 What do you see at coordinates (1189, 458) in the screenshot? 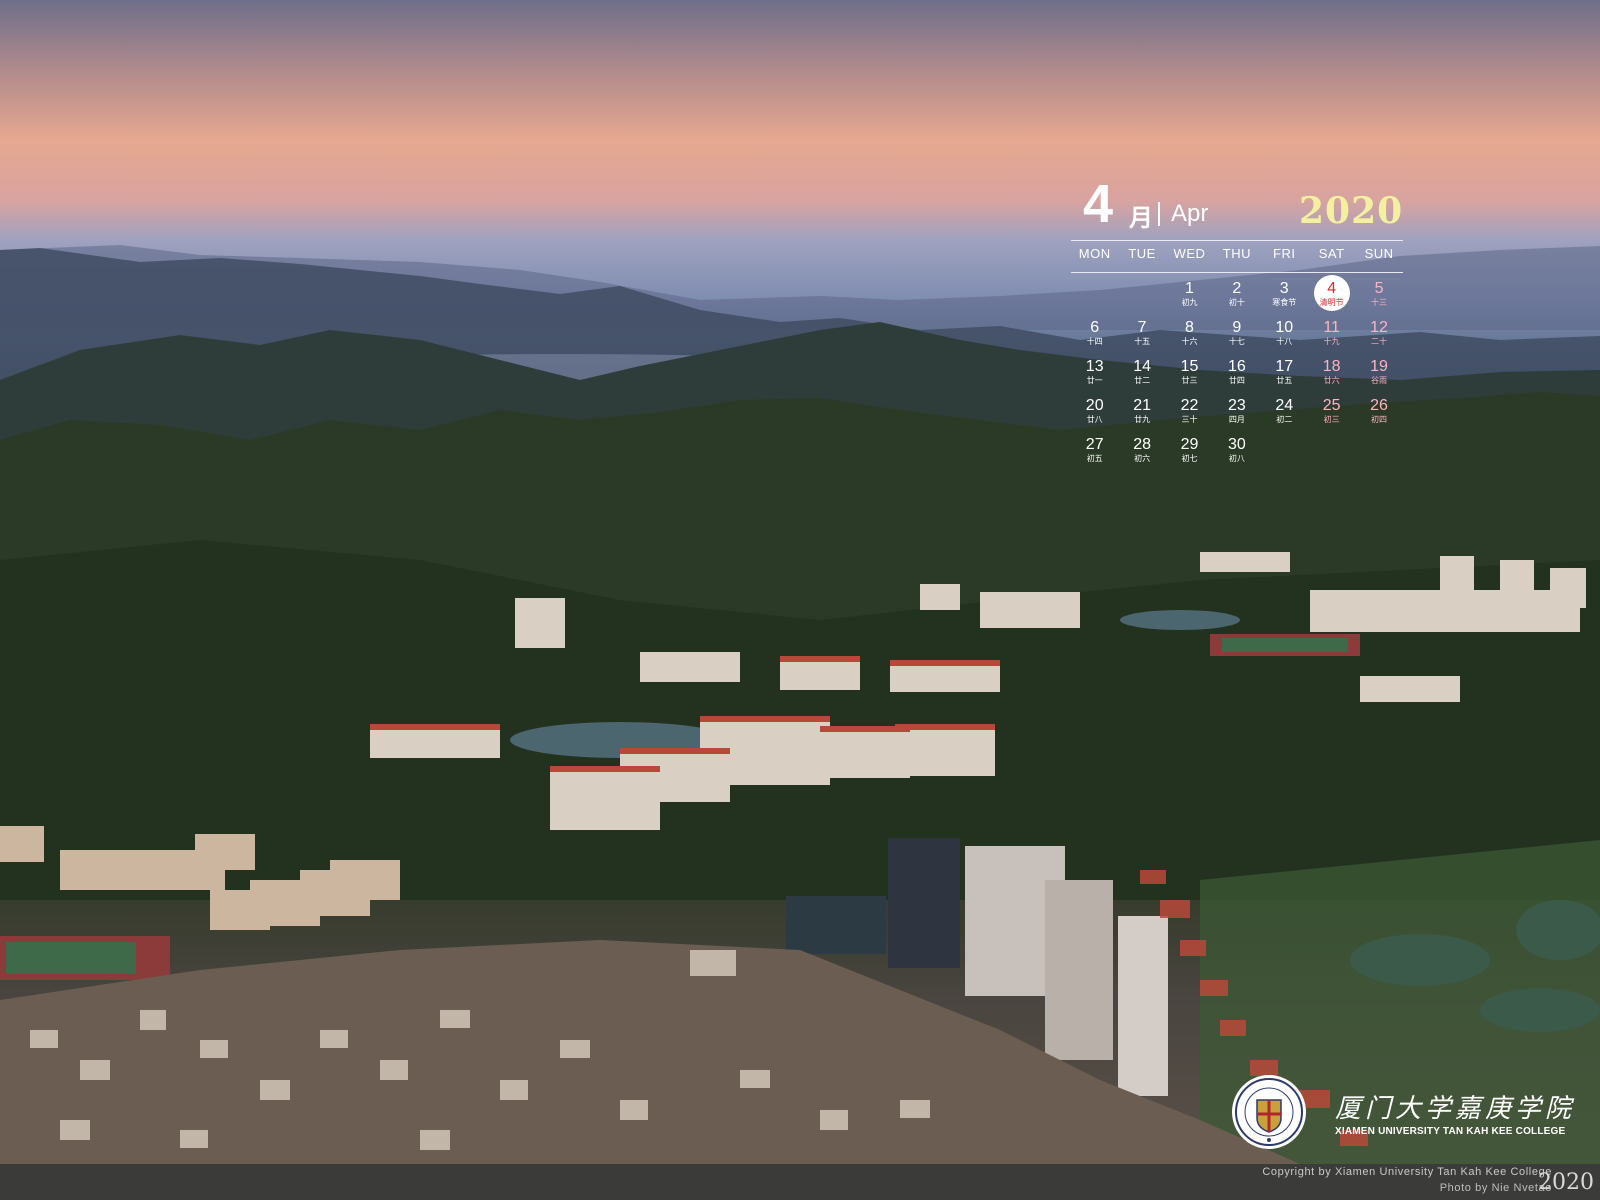
I see `lunar-date: 初七` at bounding box center [1189, 458].